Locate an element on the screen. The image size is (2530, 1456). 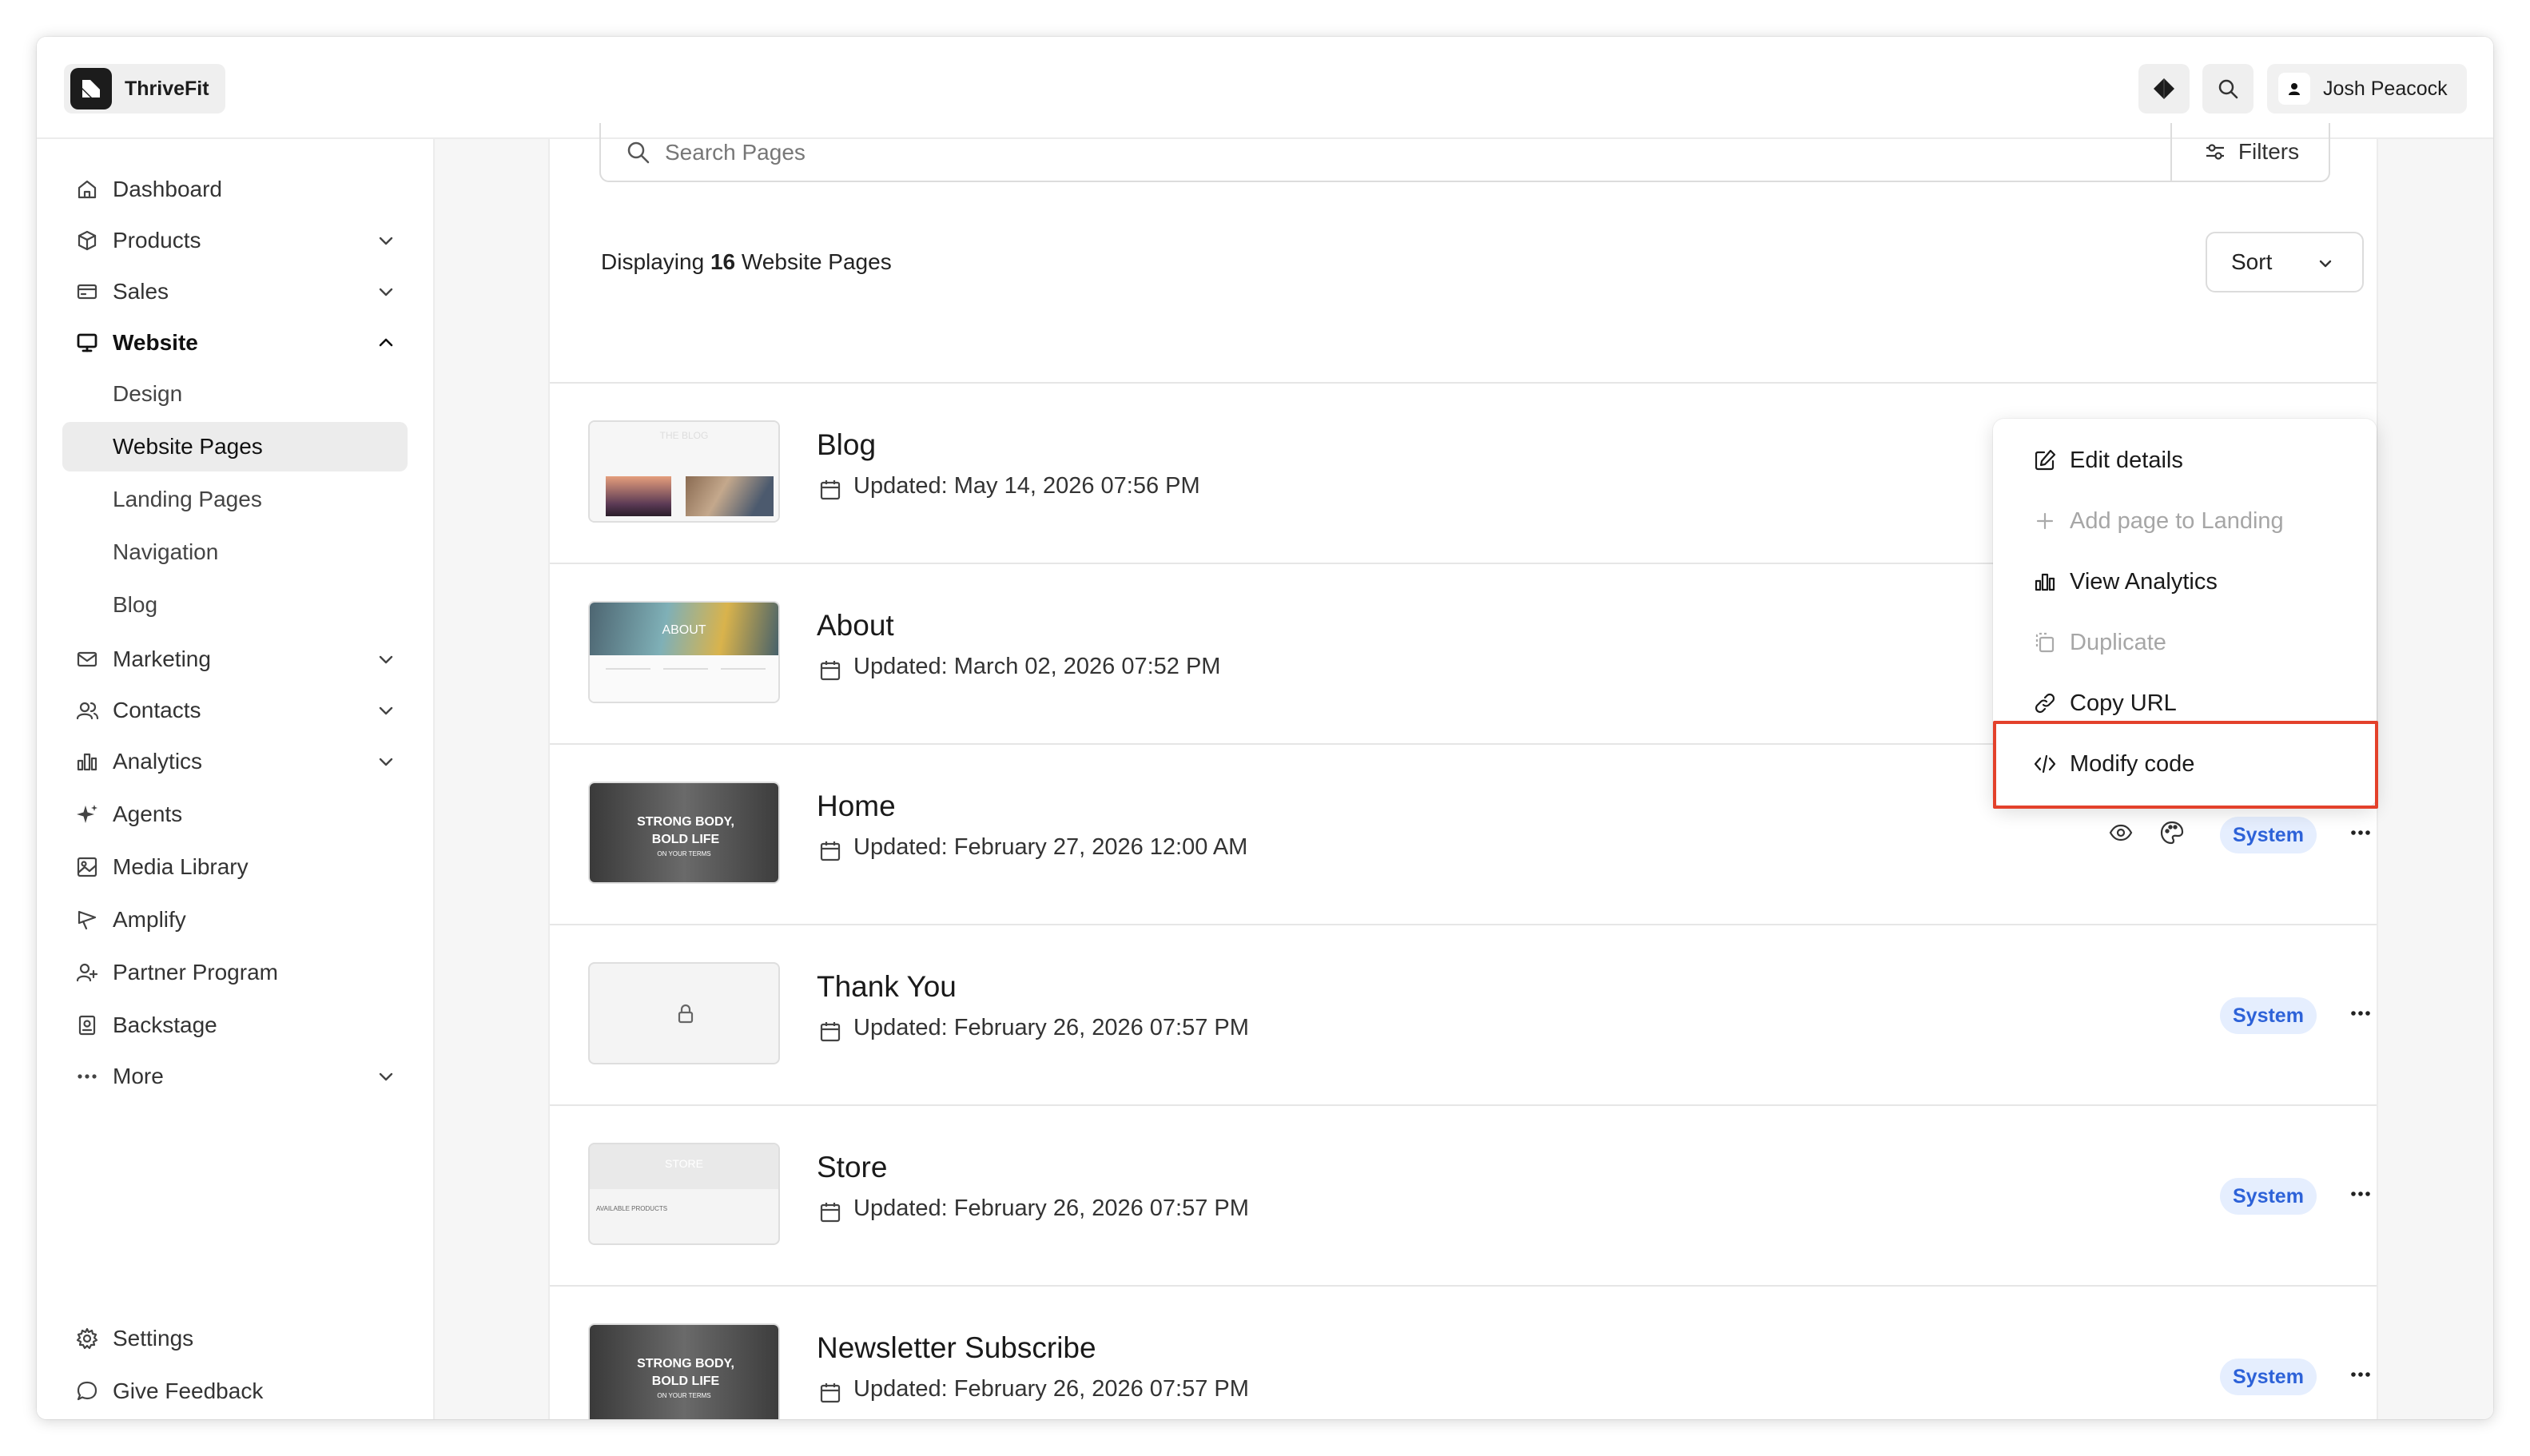
page-title: Store is located at coordinates (852, 1167).